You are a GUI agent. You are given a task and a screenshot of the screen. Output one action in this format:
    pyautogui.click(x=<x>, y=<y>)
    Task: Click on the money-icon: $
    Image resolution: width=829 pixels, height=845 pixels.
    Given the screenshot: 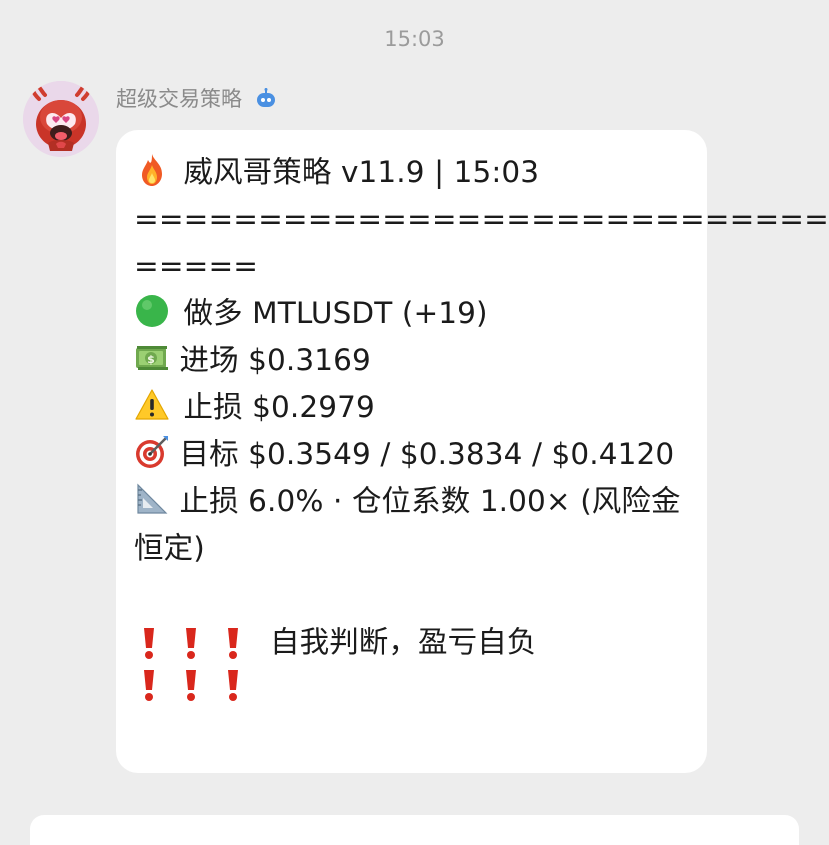 What is the action you would take?
    pyautogui.click(x=152, y=358)
    